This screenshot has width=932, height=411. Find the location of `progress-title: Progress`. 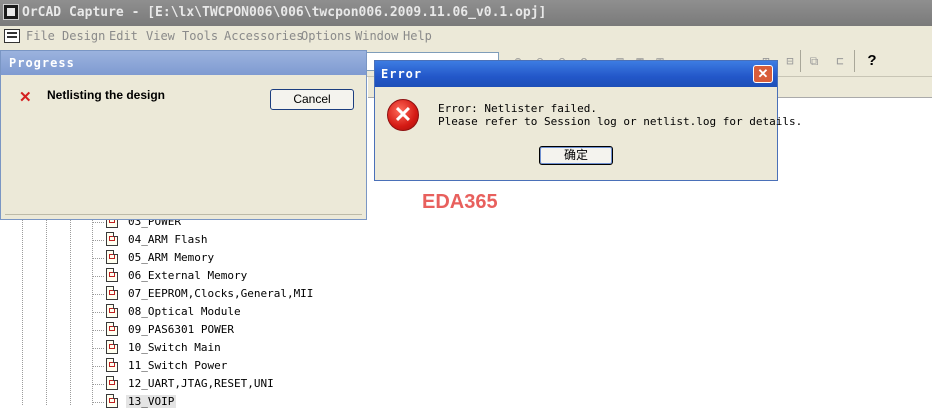

progress-title: Progress is located at coordinates (42, 63).